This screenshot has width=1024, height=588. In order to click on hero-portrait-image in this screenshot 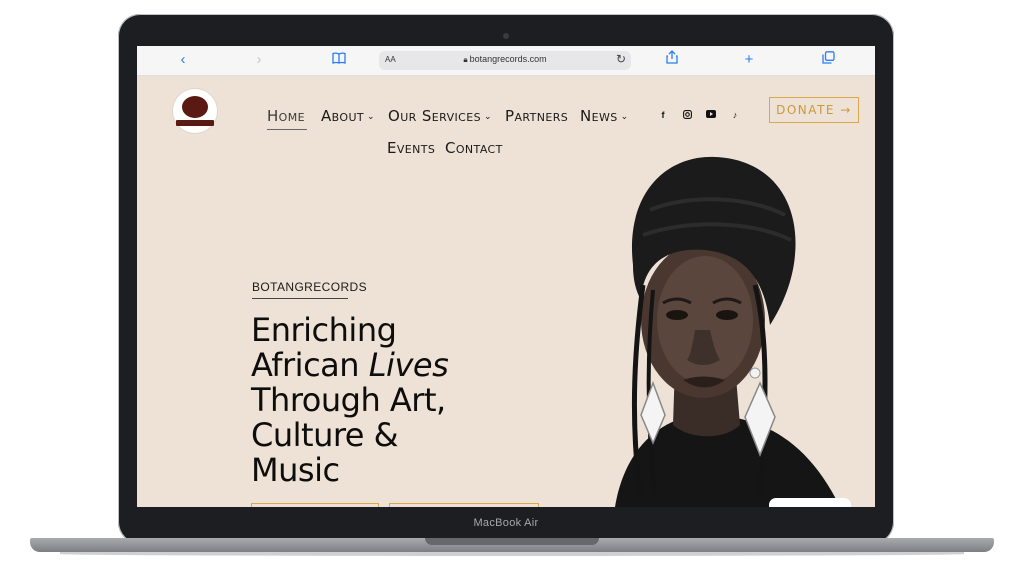, I will do `click(727, 331)`.